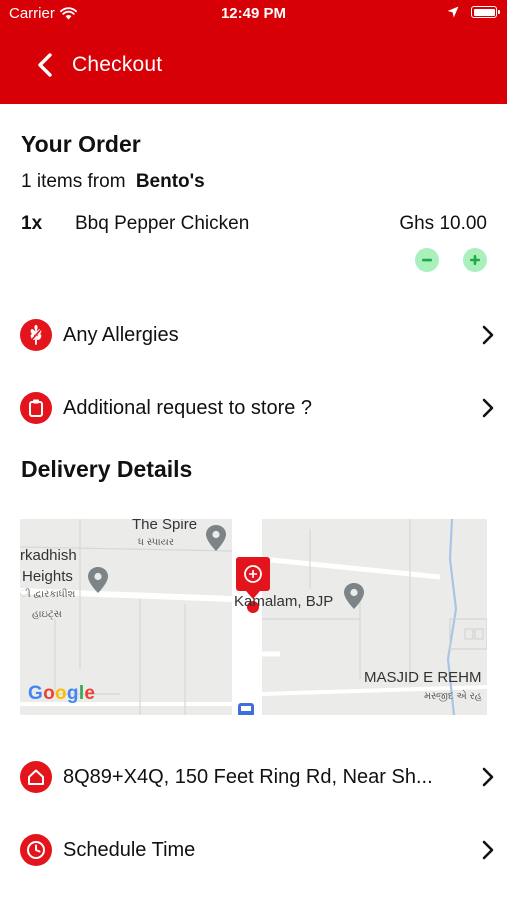 Image resolution: width=507 pixels, height=900 pixels. What do you see at coordinates (48, 594) in the screenshot?
I see `map-label-heights-local1: ી દ્વારકાધીશ` at bounding box center [48, 594].